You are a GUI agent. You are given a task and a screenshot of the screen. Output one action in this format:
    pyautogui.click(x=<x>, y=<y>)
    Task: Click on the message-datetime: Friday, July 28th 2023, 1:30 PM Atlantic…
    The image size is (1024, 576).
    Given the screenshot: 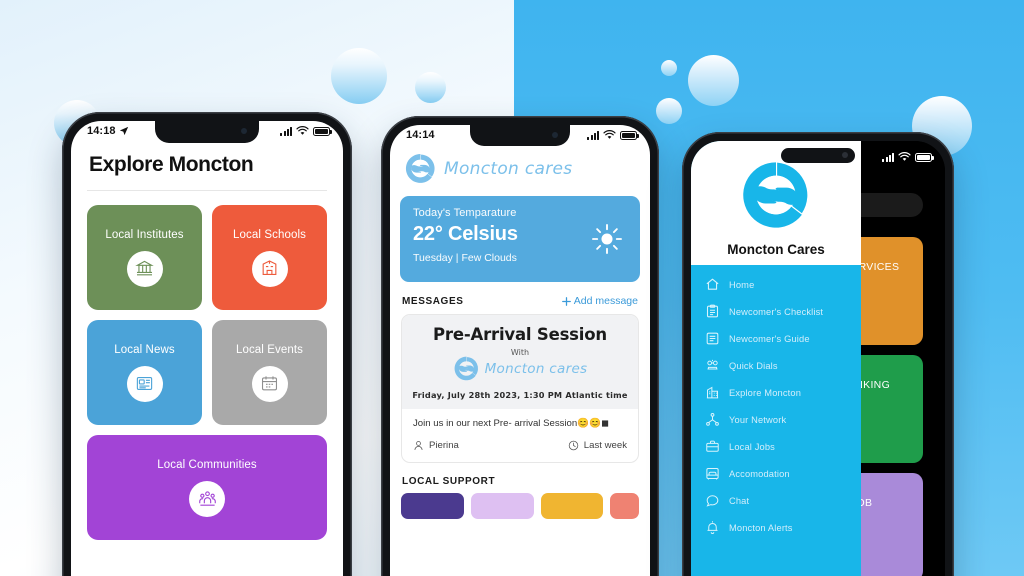 What is the action you would take?
    pyautogui.click(x=520, y=395)
    